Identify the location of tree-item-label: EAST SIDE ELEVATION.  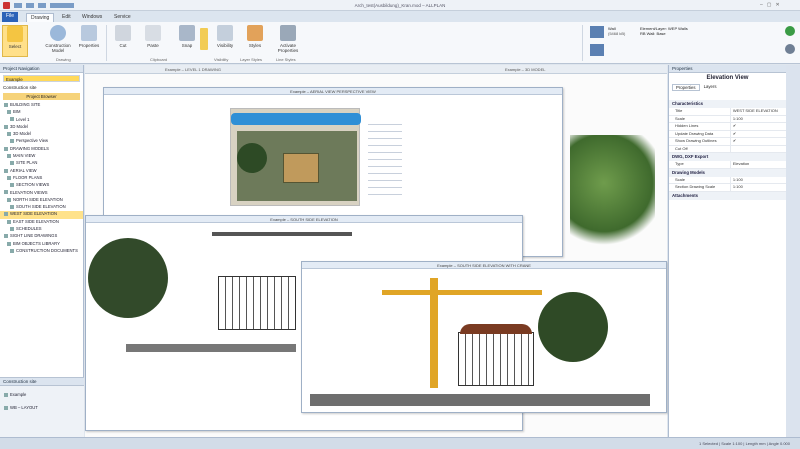
(36, 221).